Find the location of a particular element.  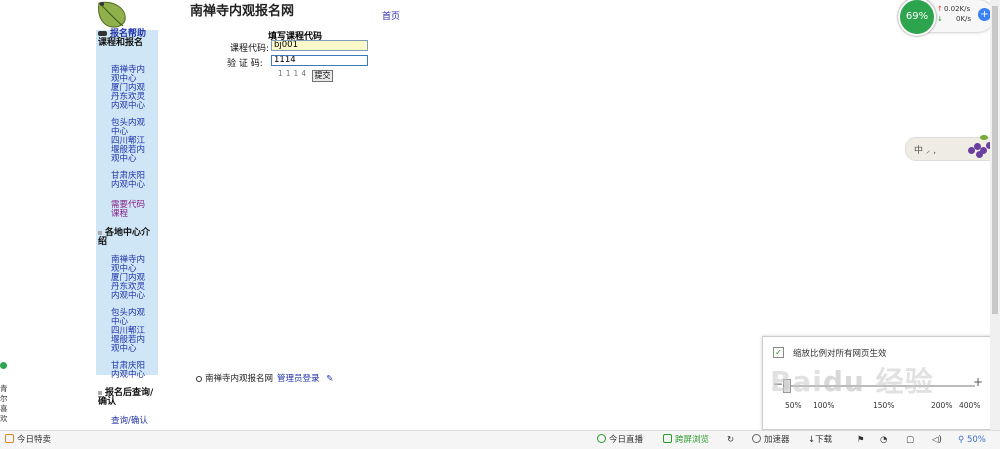

zoom-tick-label: 400% is located at coordinates (969, 405).